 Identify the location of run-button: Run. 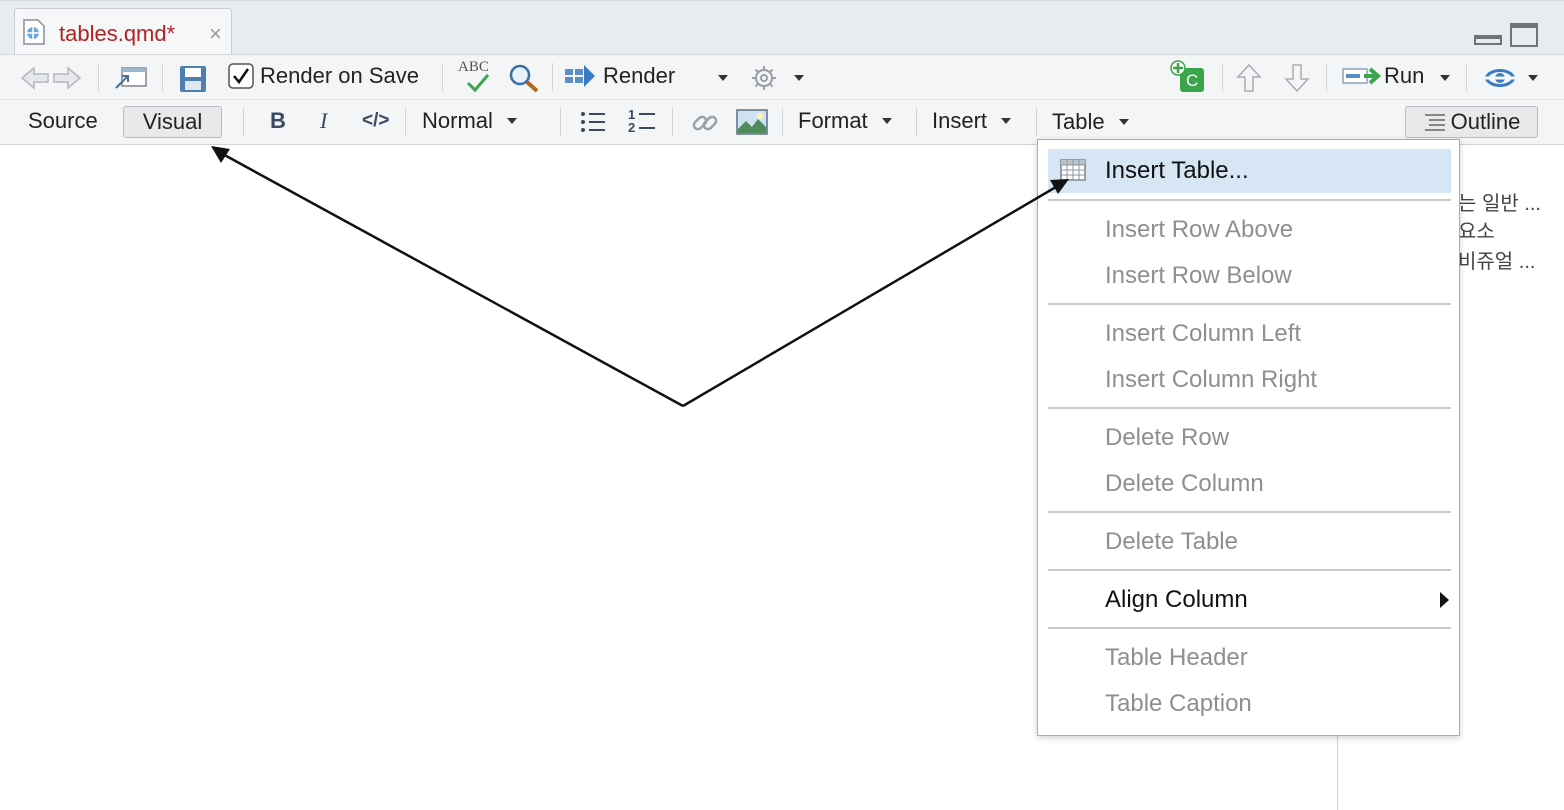
(1383, 76).